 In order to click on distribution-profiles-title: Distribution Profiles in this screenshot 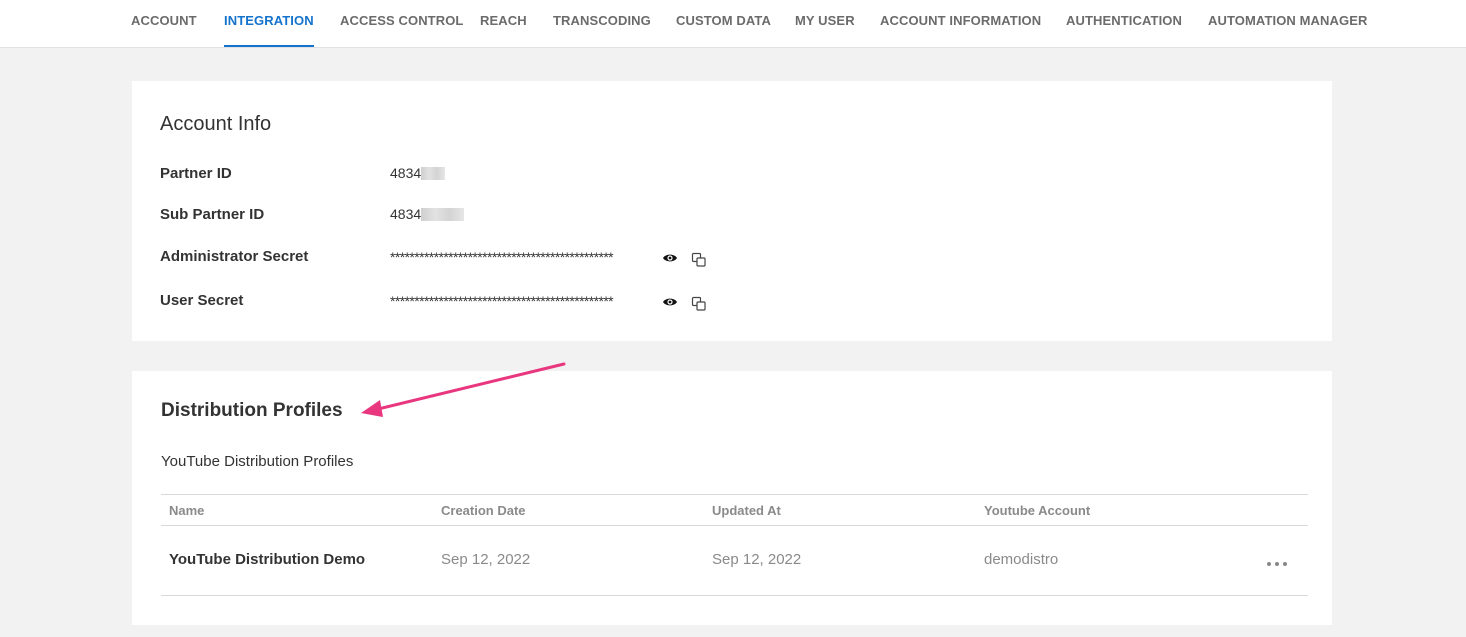, I will do `click(252, 410)`.